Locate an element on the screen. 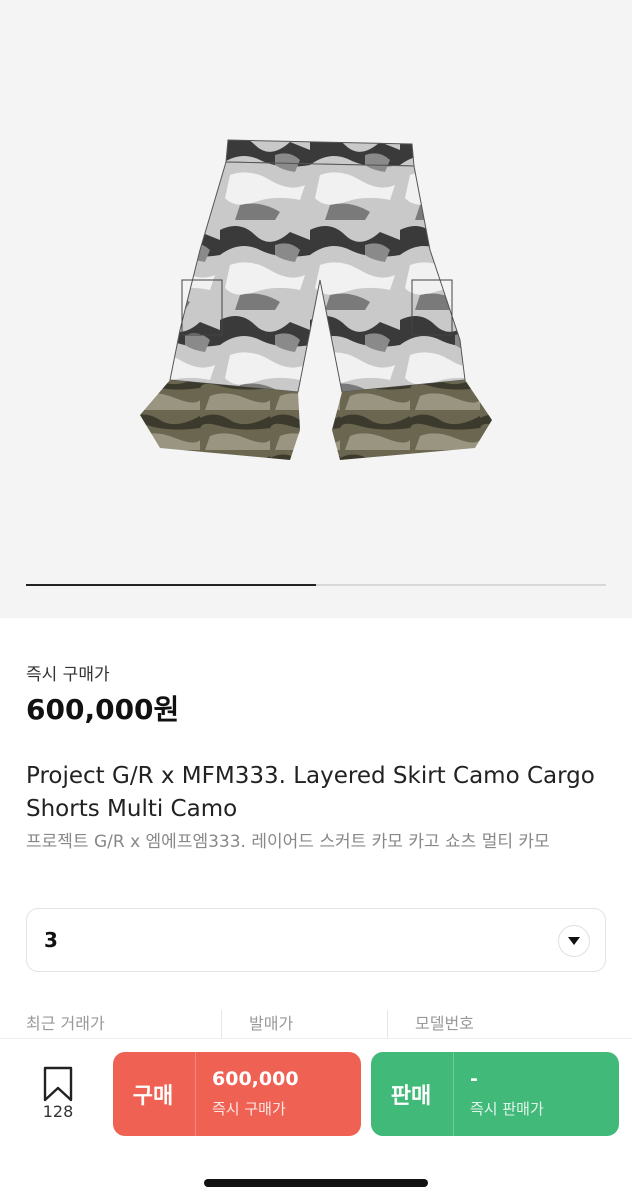 This screenshot has height=1200, width=632. buy-button-label: 구매 is located at coordinates (153, 1096).